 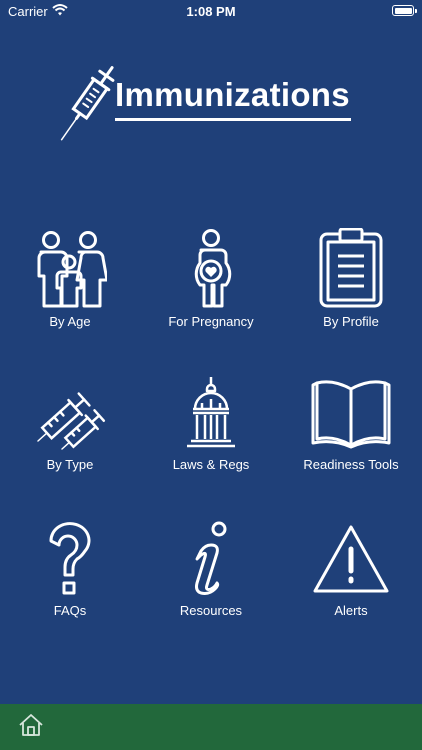 I want to click on tile-label: By Age, so click(x=70, y=321).